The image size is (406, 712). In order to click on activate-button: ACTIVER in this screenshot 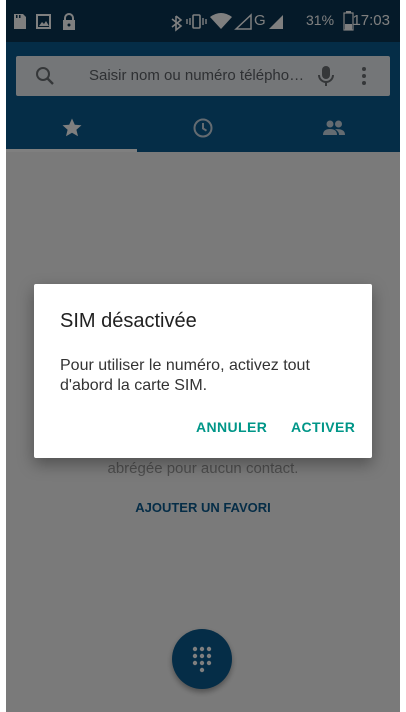, I will do `click(323, 427)`.